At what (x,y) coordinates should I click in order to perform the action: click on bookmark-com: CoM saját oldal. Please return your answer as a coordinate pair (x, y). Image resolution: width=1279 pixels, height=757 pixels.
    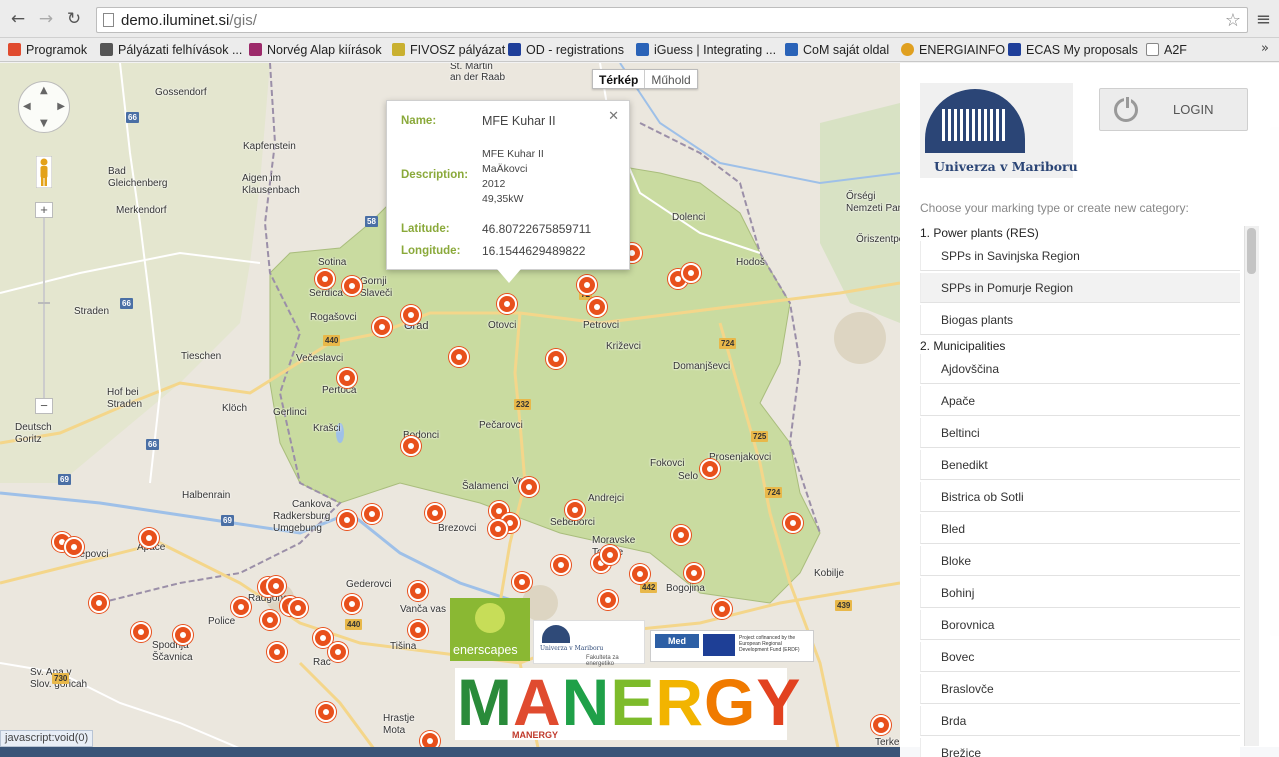
    Looking at the image, I should click on (837, 50).